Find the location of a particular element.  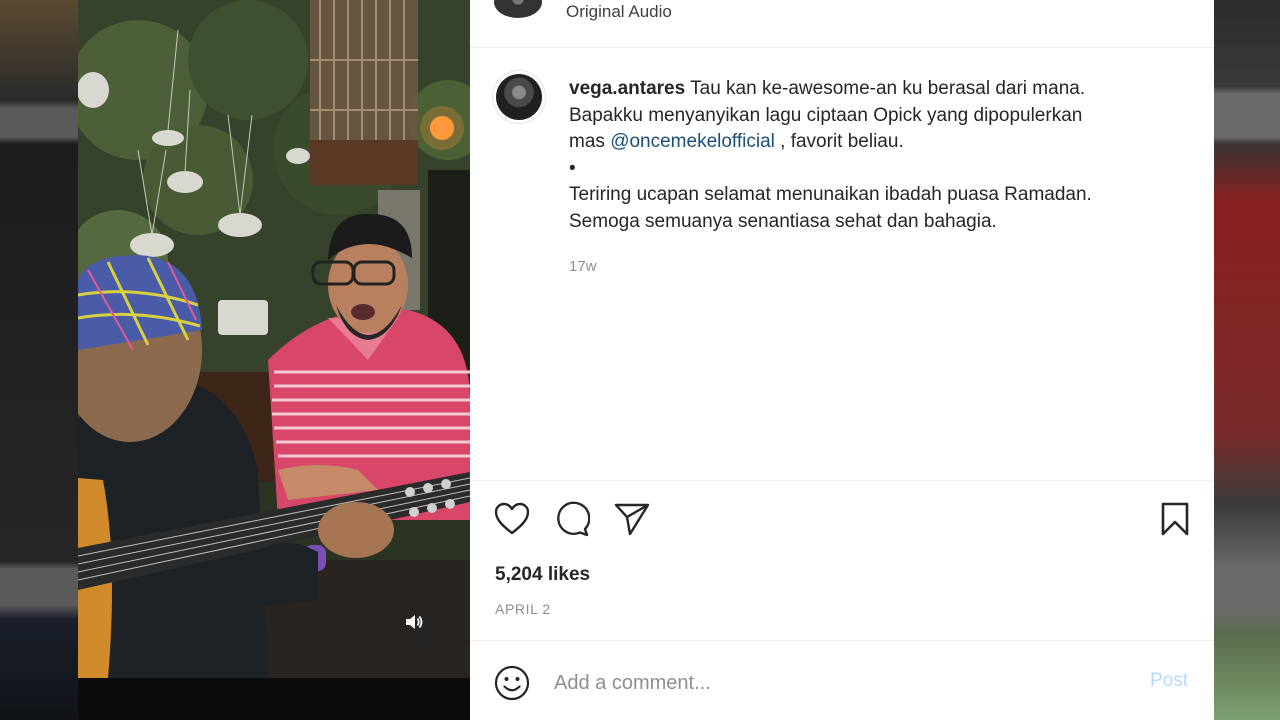

caption-avatar is located at coordinates (519, 97).